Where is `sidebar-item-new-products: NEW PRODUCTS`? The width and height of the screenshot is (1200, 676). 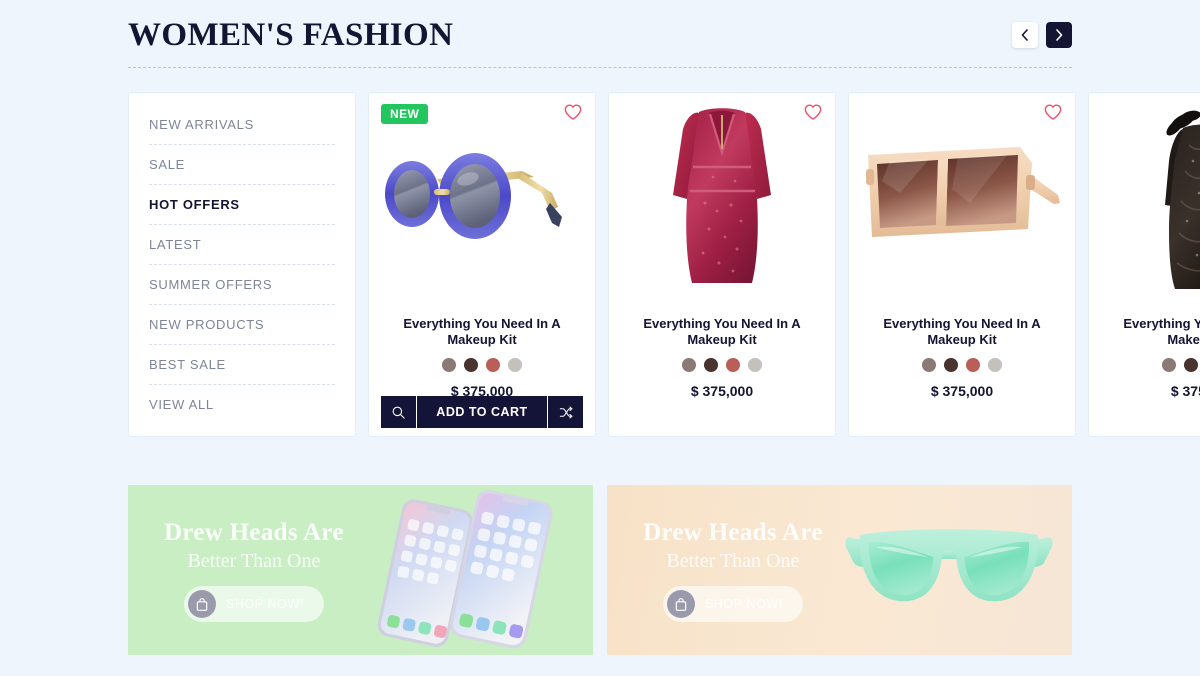 sidebar-item-new-products: NEW PRODUCTS is located at coordinates (242, 325).